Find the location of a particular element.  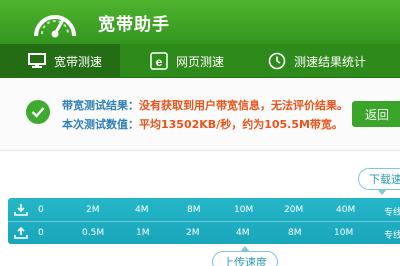

download-scale-row: 0 2M 4M 8M 10M 20M 40M 专线 is located at coordinates (204, 209).